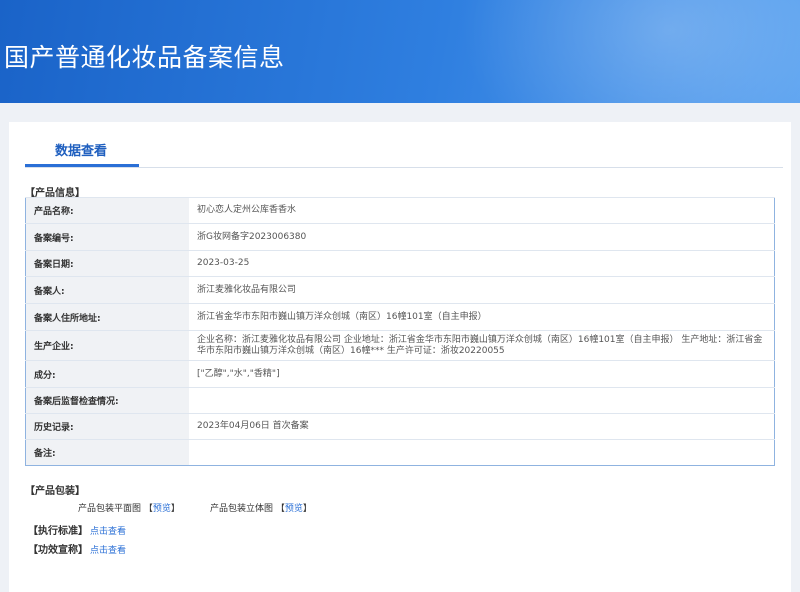  I want to click on efficacy-line: 【功效宣称】 点击查看, so click(77, 548).